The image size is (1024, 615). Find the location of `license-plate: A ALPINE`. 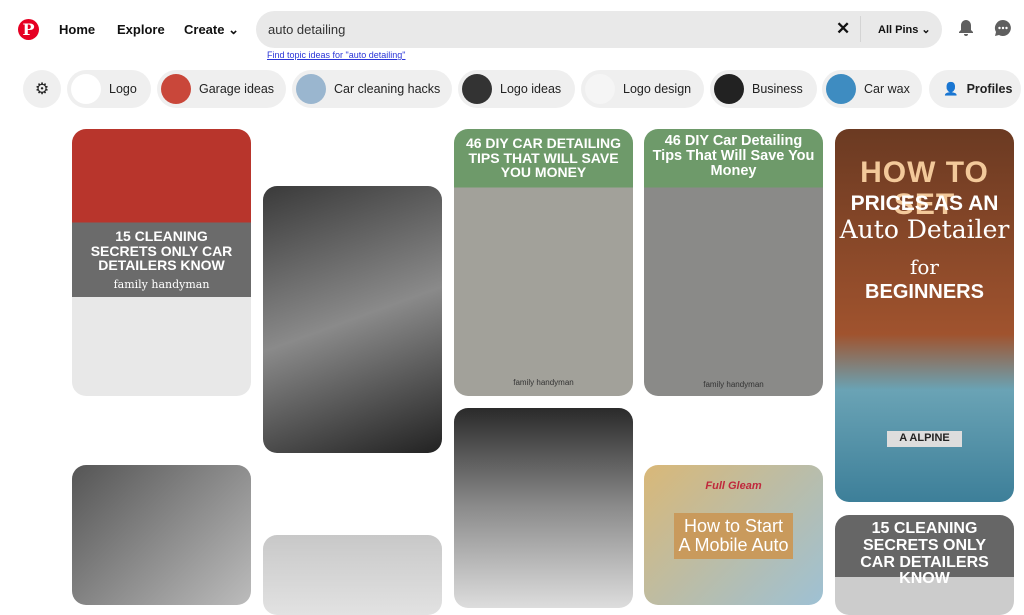

license-plate: A ALPINE is located at coordinates (924, 439).